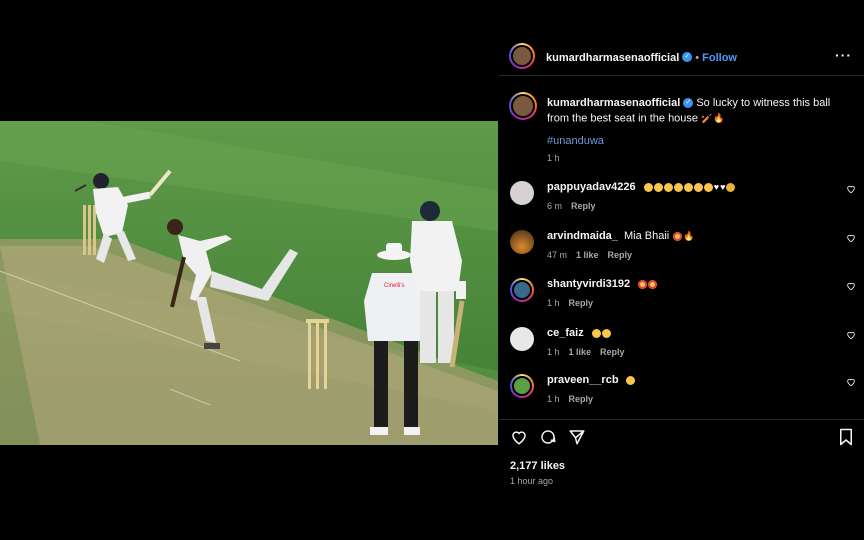 This screenshot has height=540, width=864. I want to click on heart-eyes-emoji-icon, so click(678, 236).